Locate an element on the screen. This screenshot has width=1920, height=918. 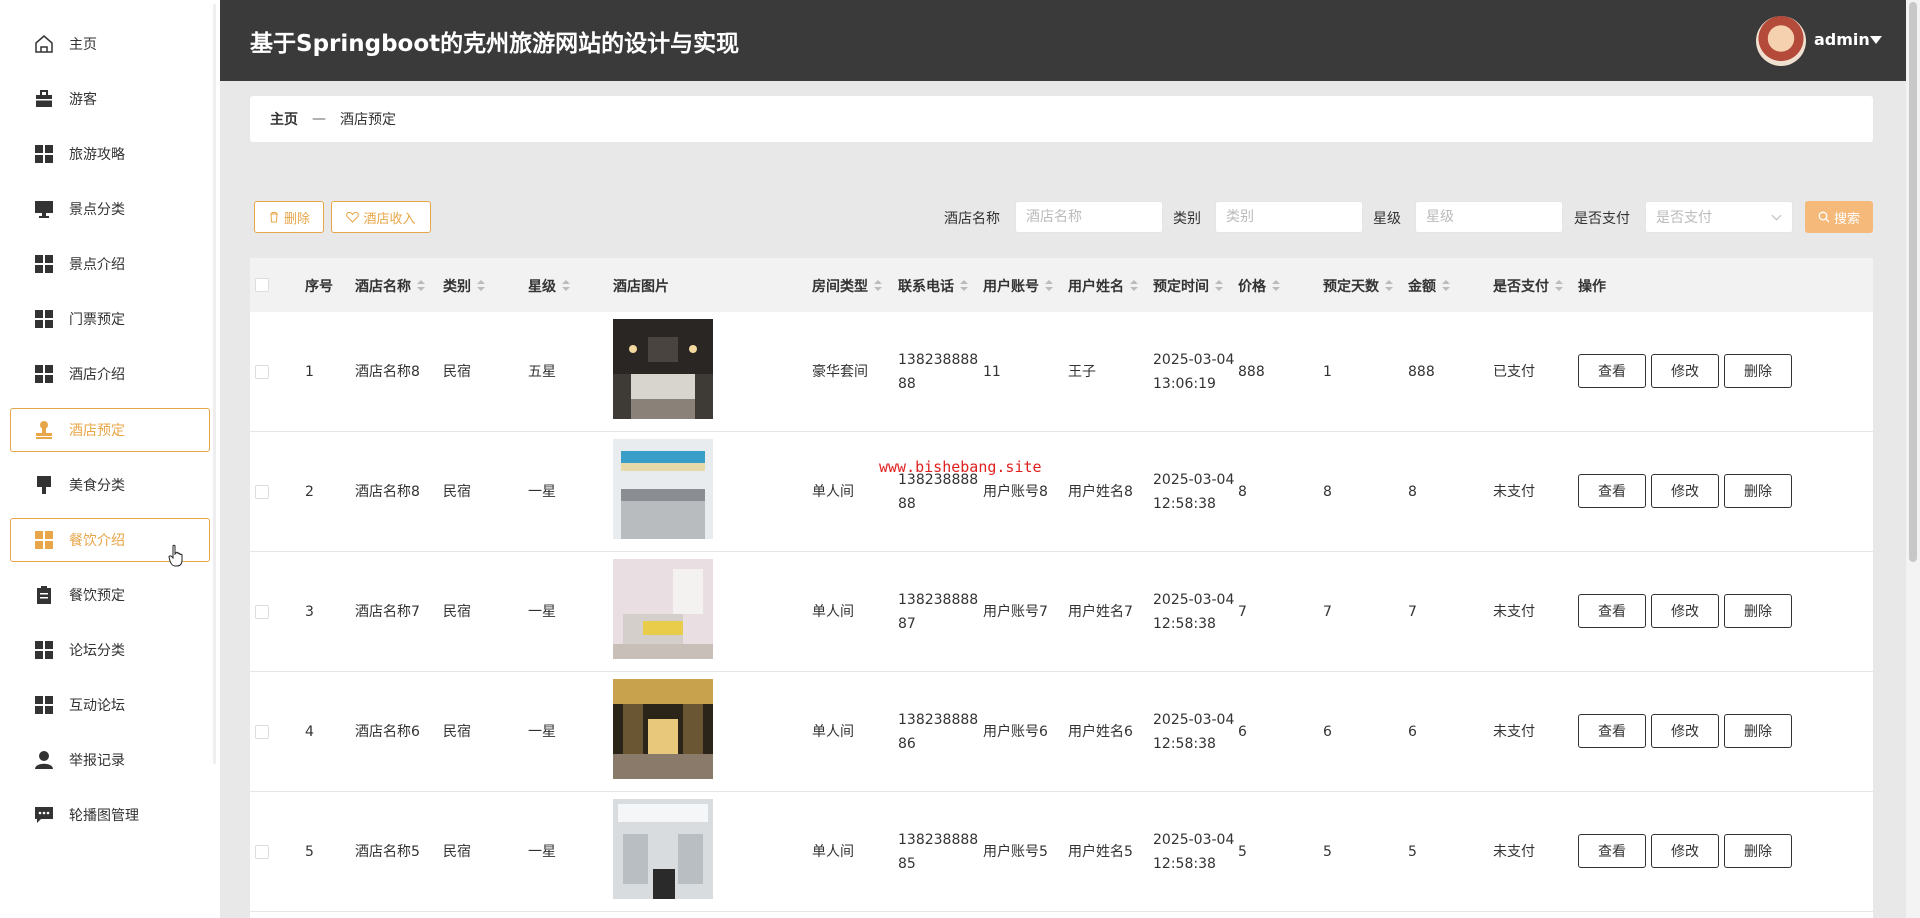
breadcrumb-home: 主页 is located at coordinates (284, 119).